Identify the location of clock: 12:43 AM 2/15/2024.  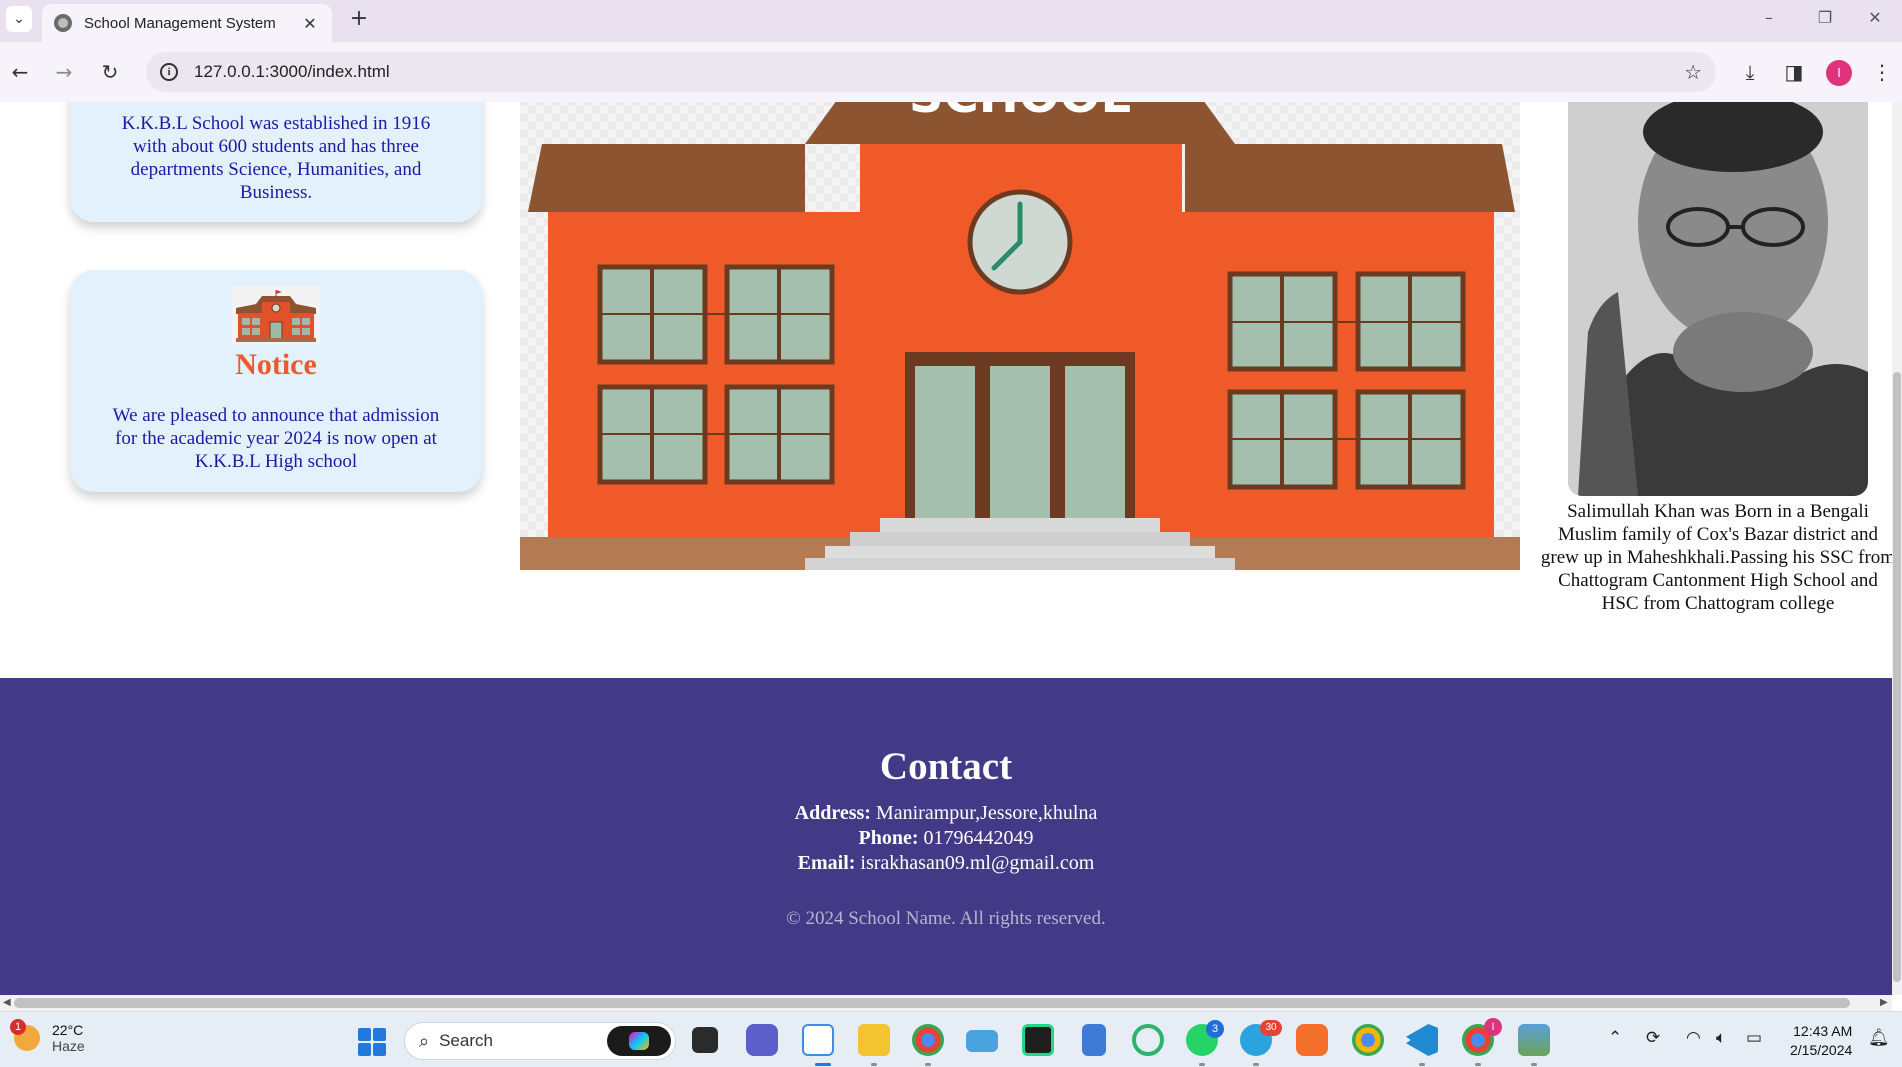
(1821, 1041).